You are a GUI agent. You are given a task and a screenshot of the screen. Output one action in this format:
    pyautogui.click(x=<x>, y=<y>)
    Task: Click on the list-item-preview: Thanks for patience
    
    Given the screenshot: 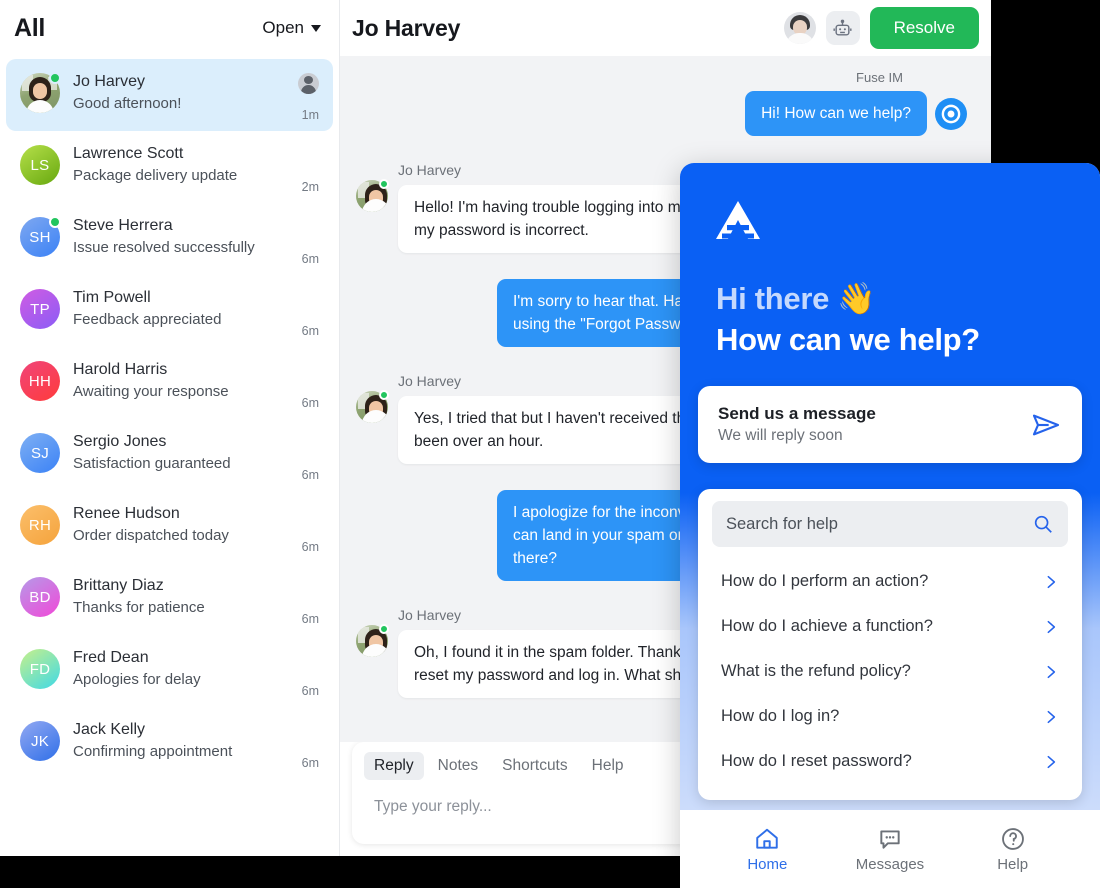 What is the action you would take?
    pyautogui.click(x=139, y=607)
    